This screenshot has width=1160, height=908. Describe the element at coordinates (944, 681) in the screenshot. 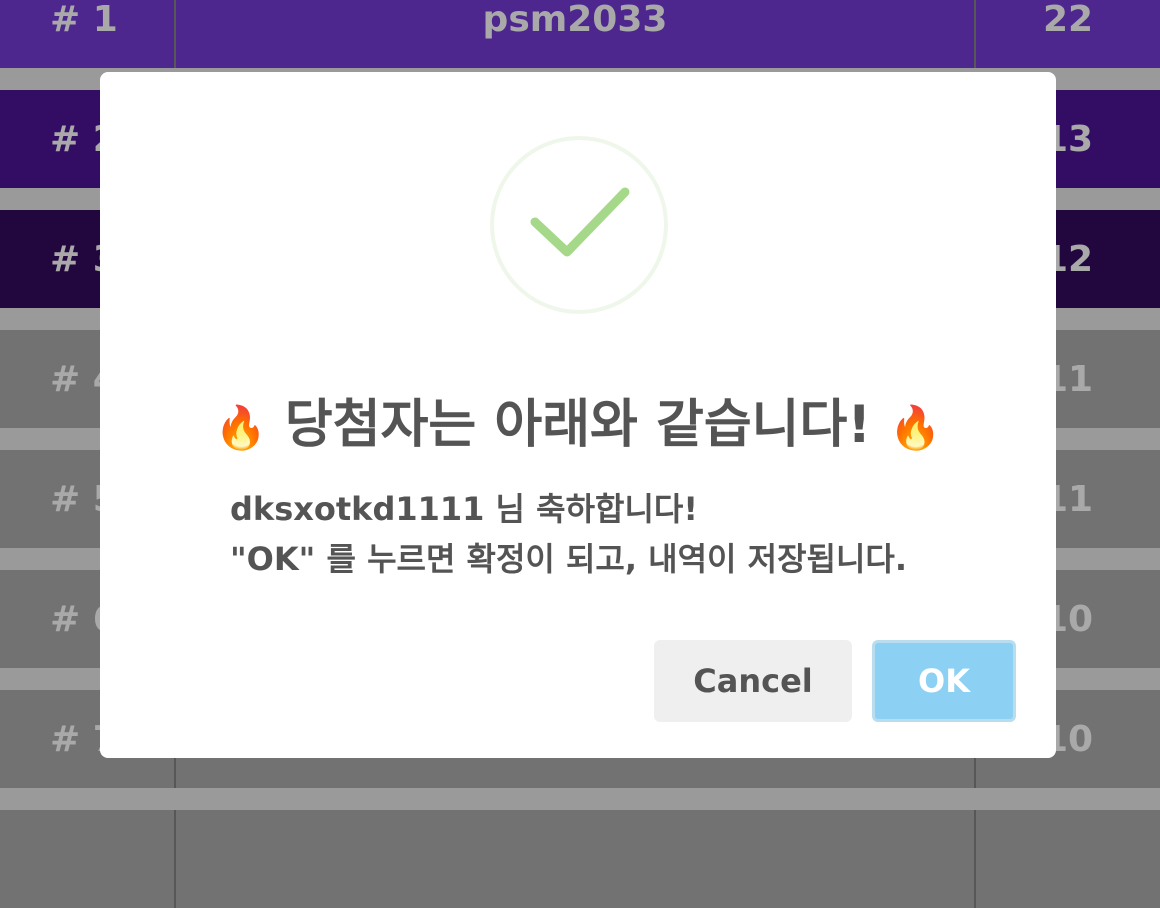

I see `ok-button: OK` at that location.